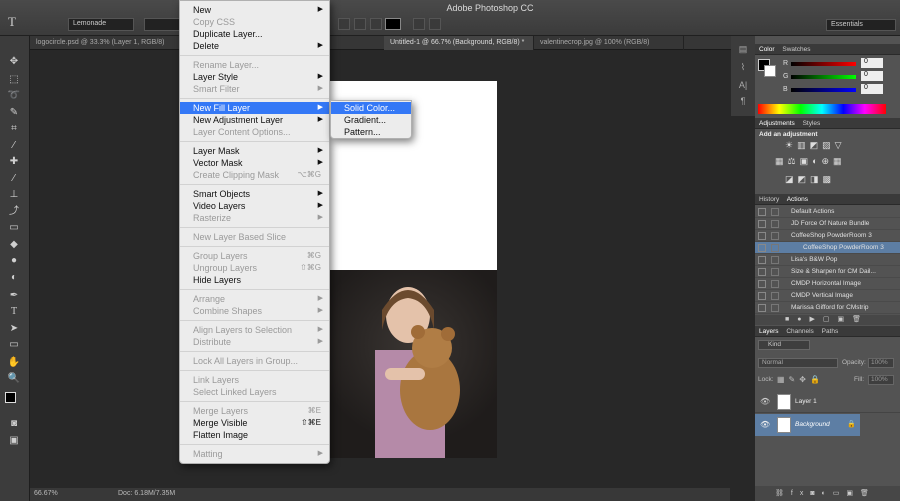 Image resolution: width=900 pixels, height=501 pixels. Describe the element at coordinates (827, 248) in the screenshot. I see `action-item-selected: CoffeeShop PowderRoom 3` at that location.